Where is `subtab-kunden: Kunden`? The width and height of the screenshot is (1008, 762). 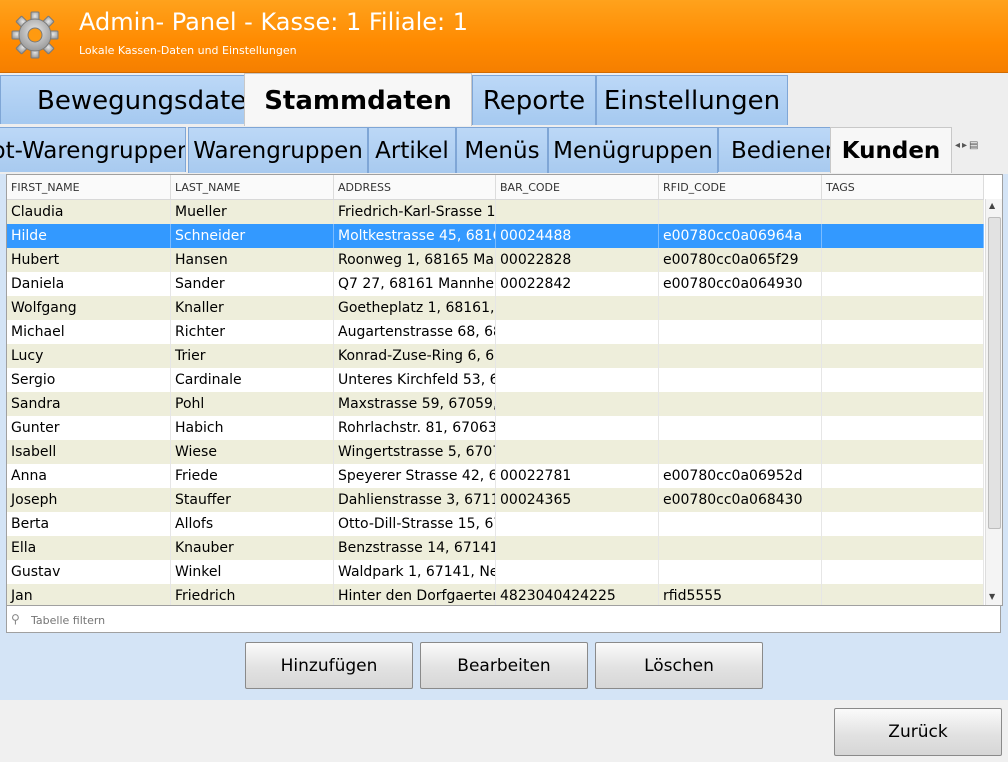
subtab-kunden: Kunden is located at coordinates (891, 150).